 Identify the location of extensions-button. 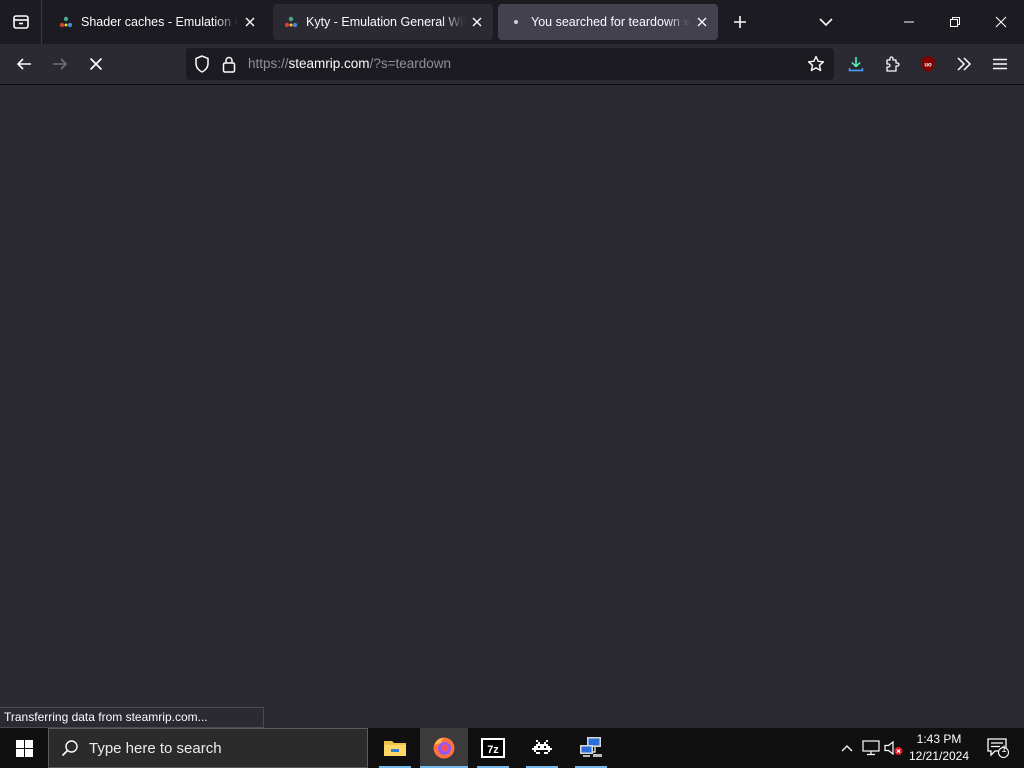
(892, 64).